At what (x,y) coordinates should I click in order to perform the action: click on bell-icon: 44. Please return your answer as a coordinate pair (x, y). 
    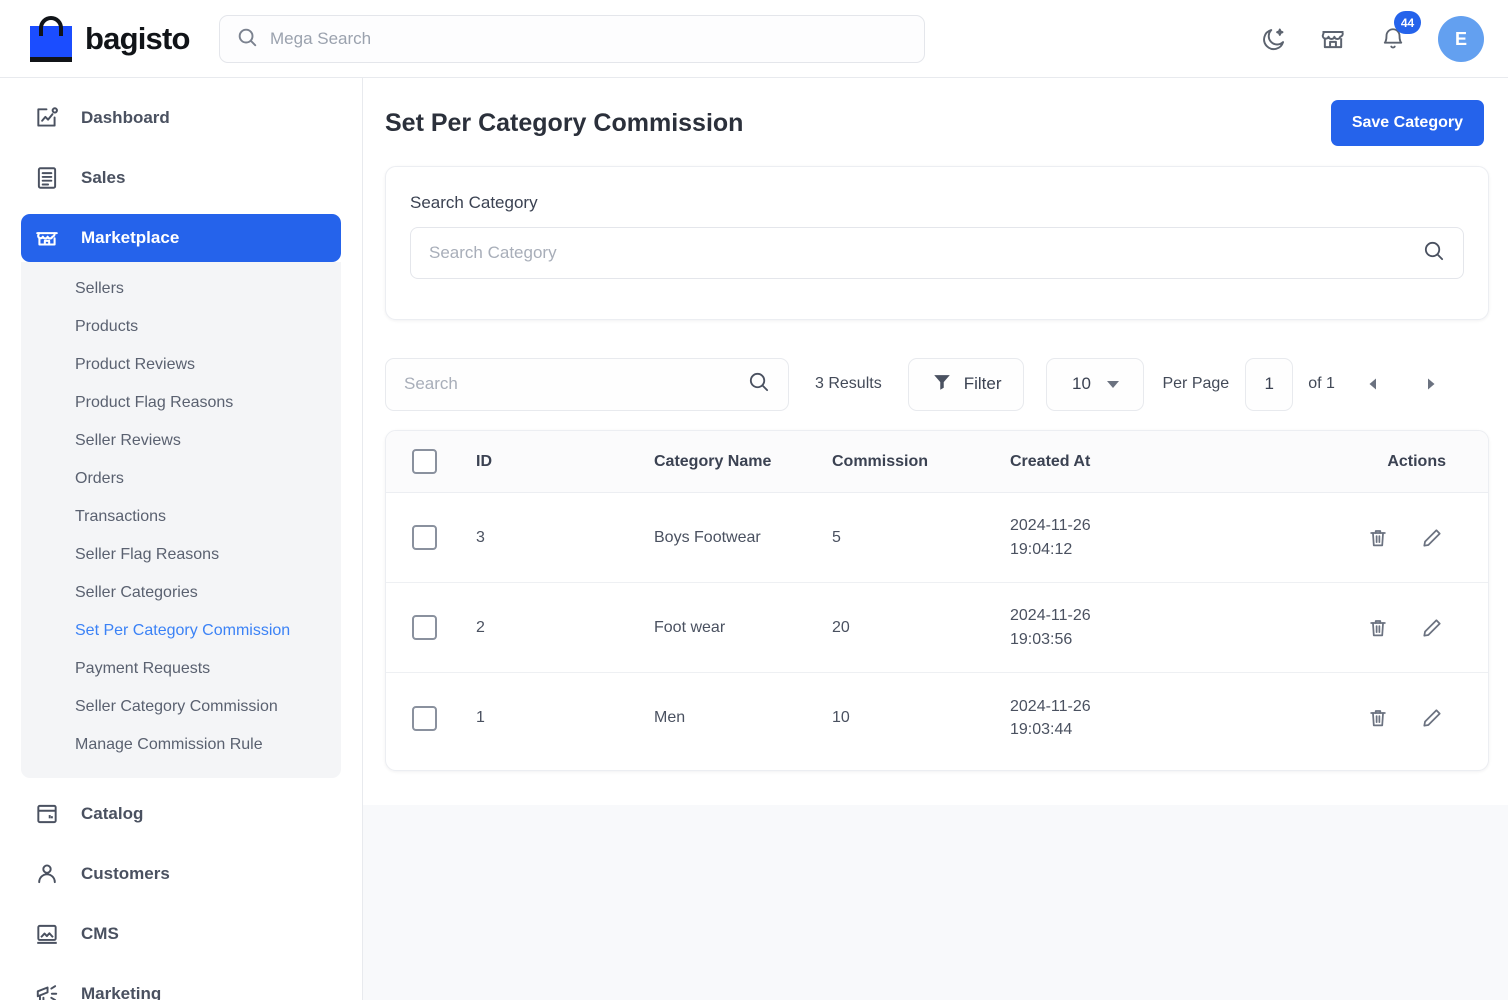
    Looking at the image, I should click on (1399, 32).